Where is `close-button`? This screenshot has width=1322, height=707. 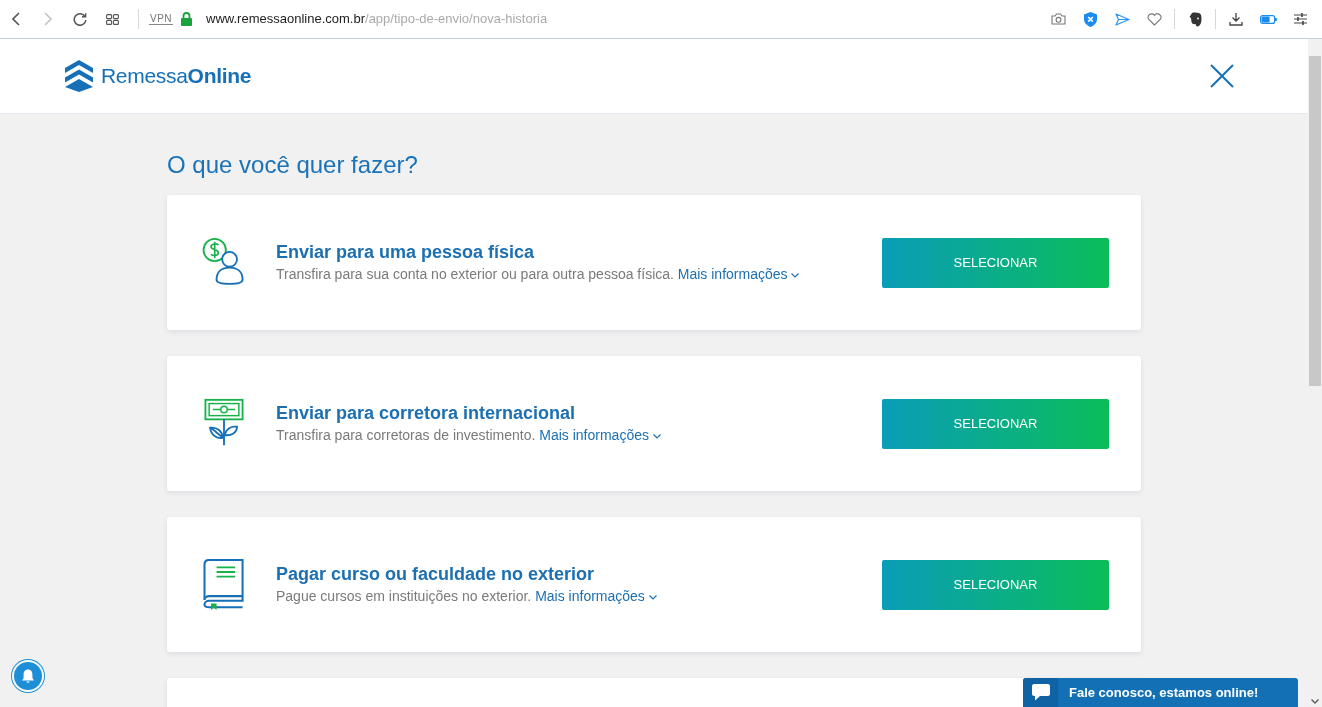
close-button is located at coordinates (1222, 76).